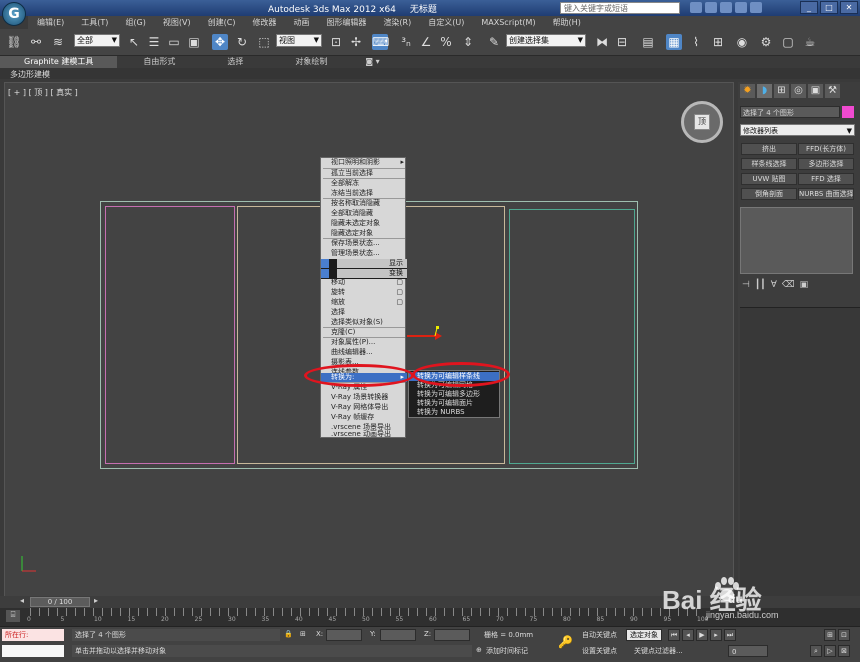 The height and width of the screenshot is (662, 860). Describe the element at coordinates (372, 62) in the screenshot. I see `ribbon-options-icon: ◙ ▾` at that location.